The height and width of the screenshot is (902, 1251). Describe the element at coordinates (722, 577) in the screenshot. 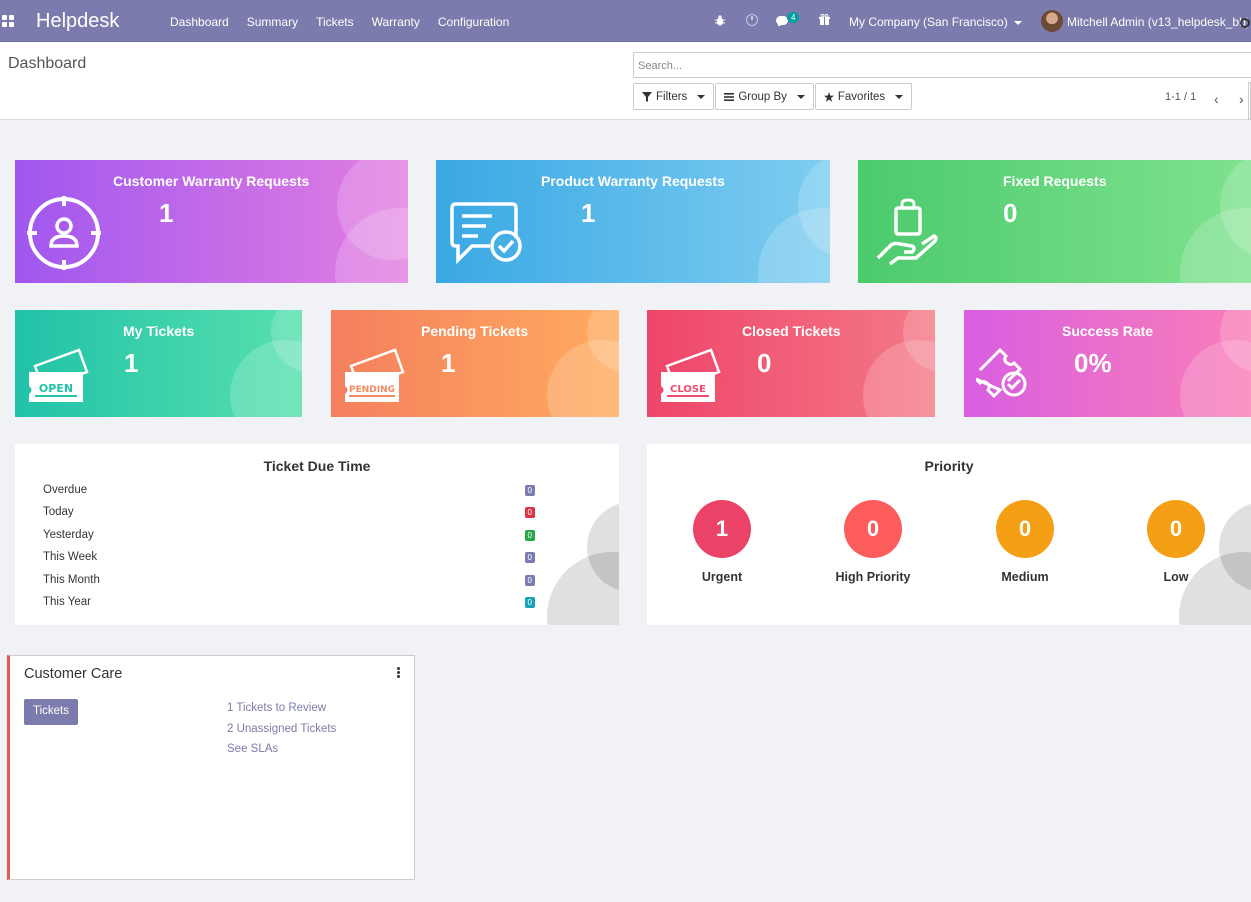

I see `priority-label: Urgent` at that location.